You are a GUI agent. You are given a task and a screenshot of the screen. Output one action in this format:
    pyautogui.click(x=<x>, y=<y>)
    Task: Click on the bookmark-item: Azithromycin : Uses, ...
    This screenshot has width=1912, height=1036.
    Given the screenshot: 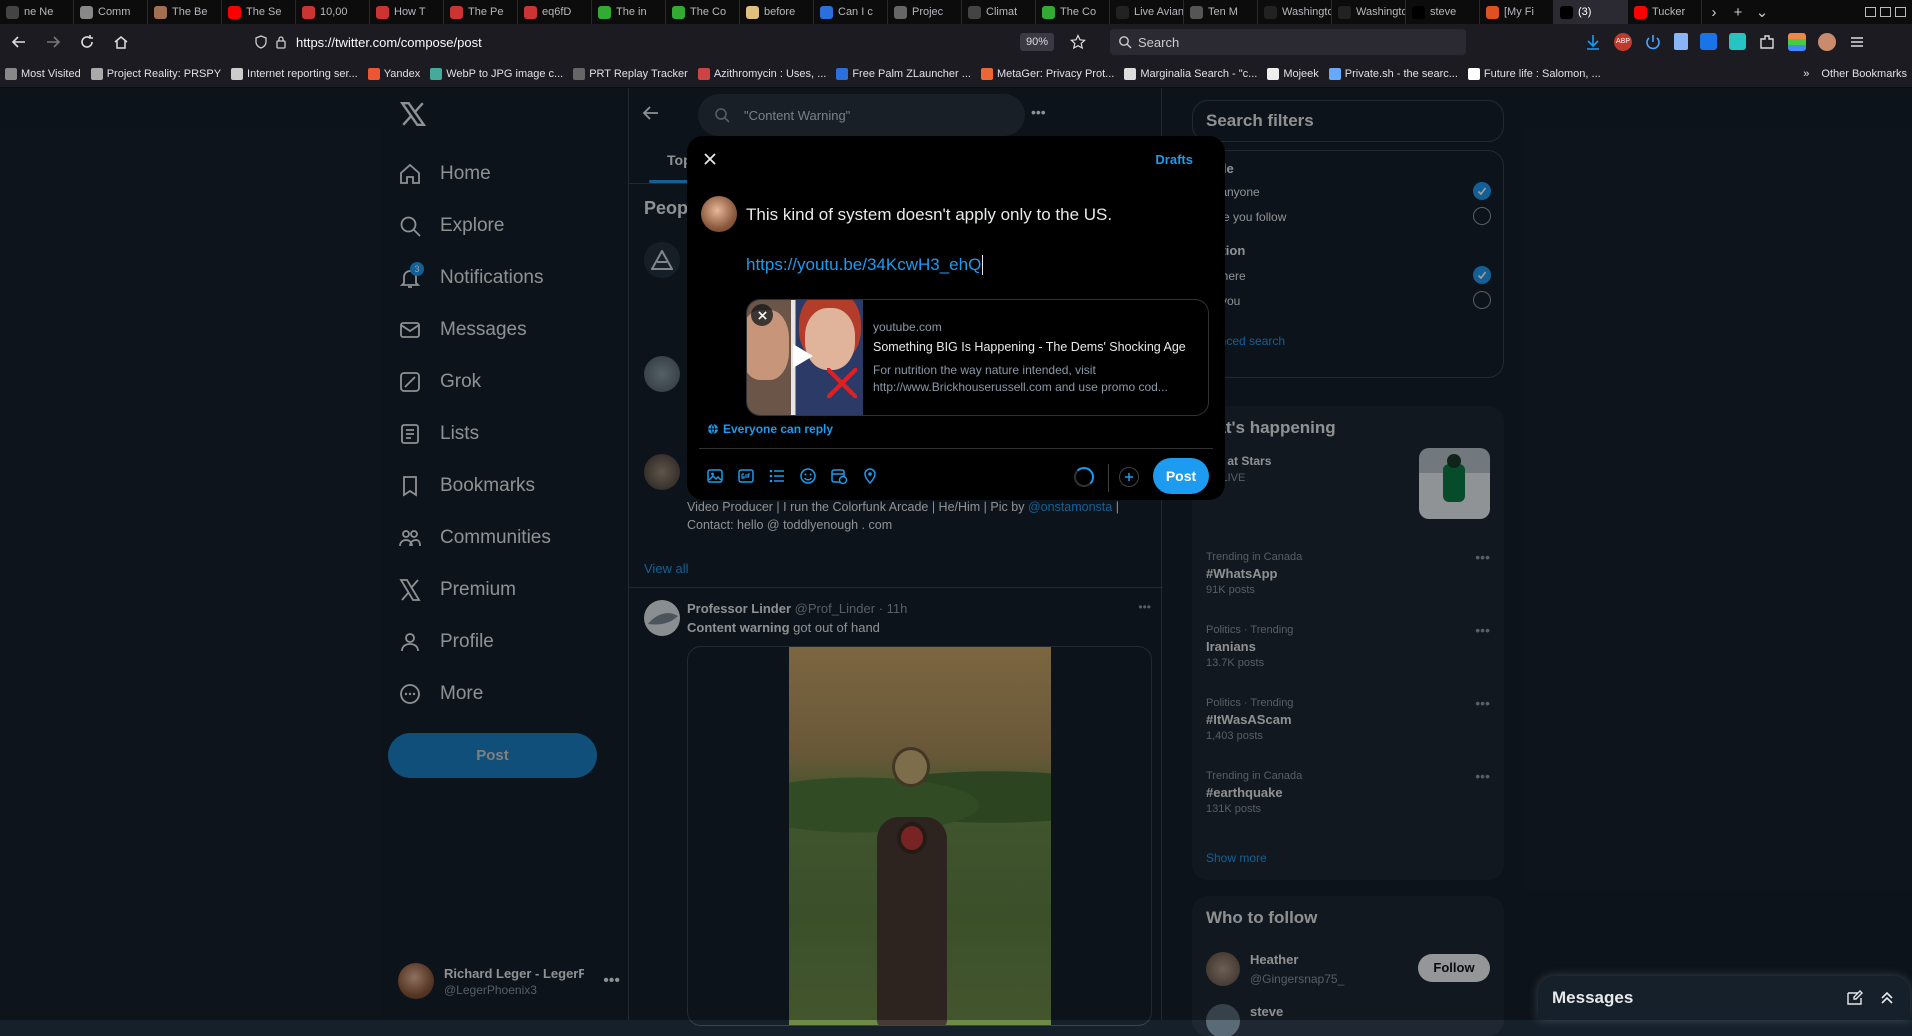 What is the action you would take?
    pyautogui.click(x=762, y=73)
    